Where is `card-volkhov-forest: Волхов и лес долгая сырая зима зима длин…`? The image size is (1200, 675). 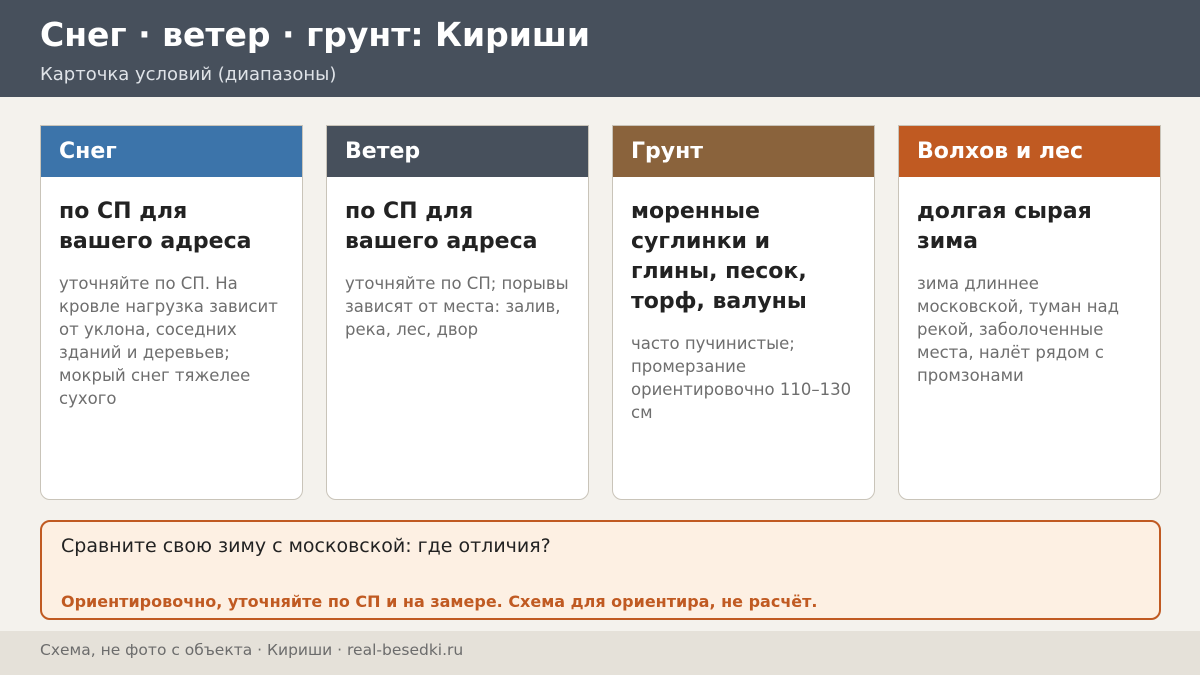
card-volkhov-forest: Волхов и лес долгая сырая зима зима длин… is located at coordinates (1029, 312).